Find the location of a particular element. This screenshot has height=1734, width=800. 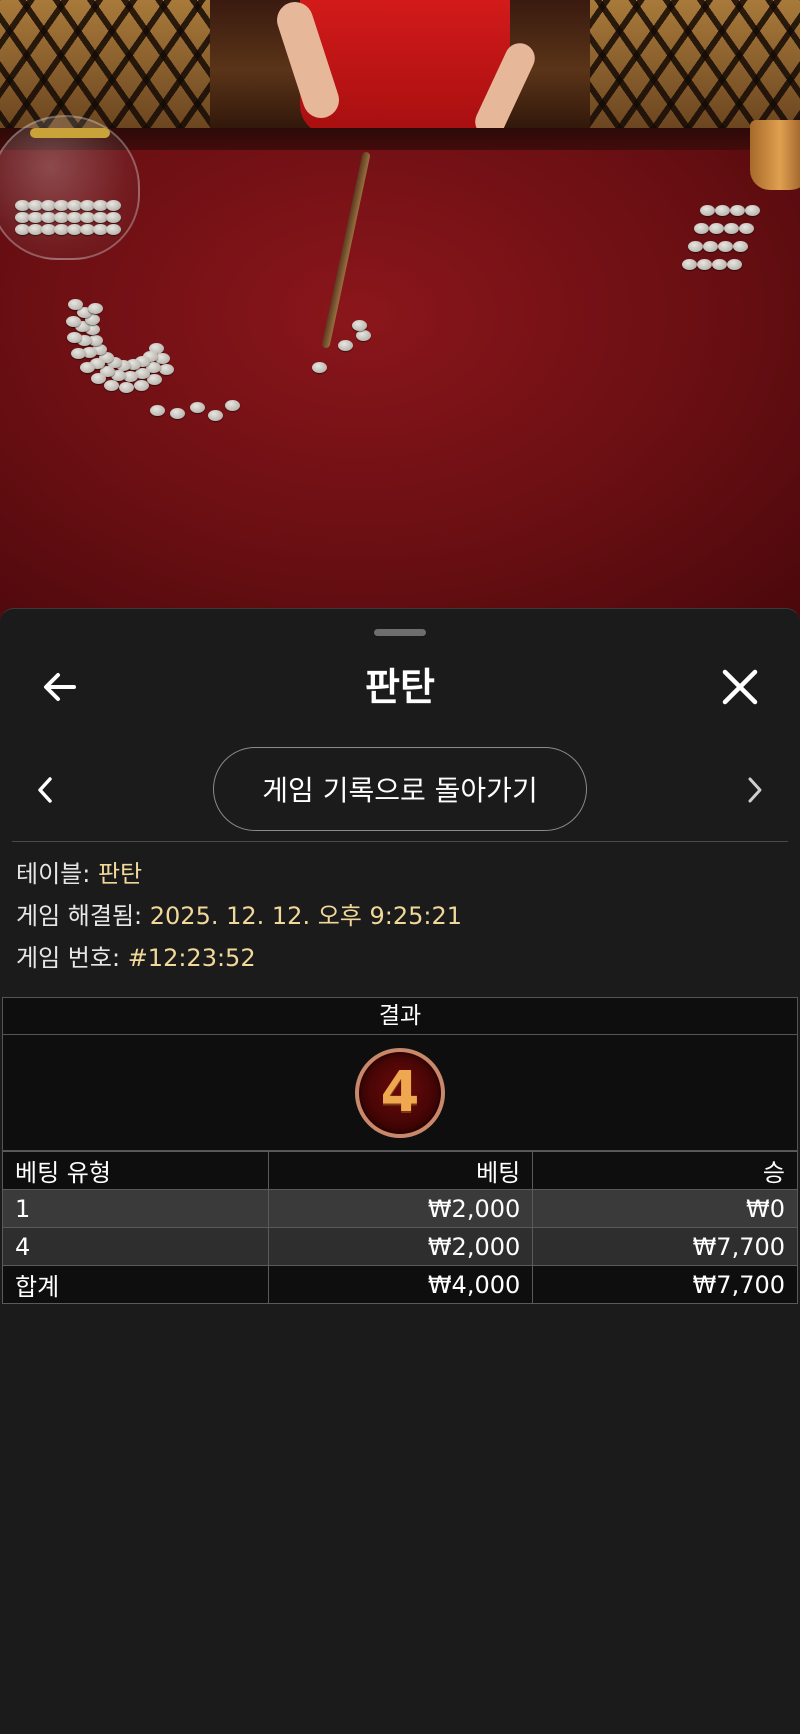

brass-cup is located at coordinates (775, 155).